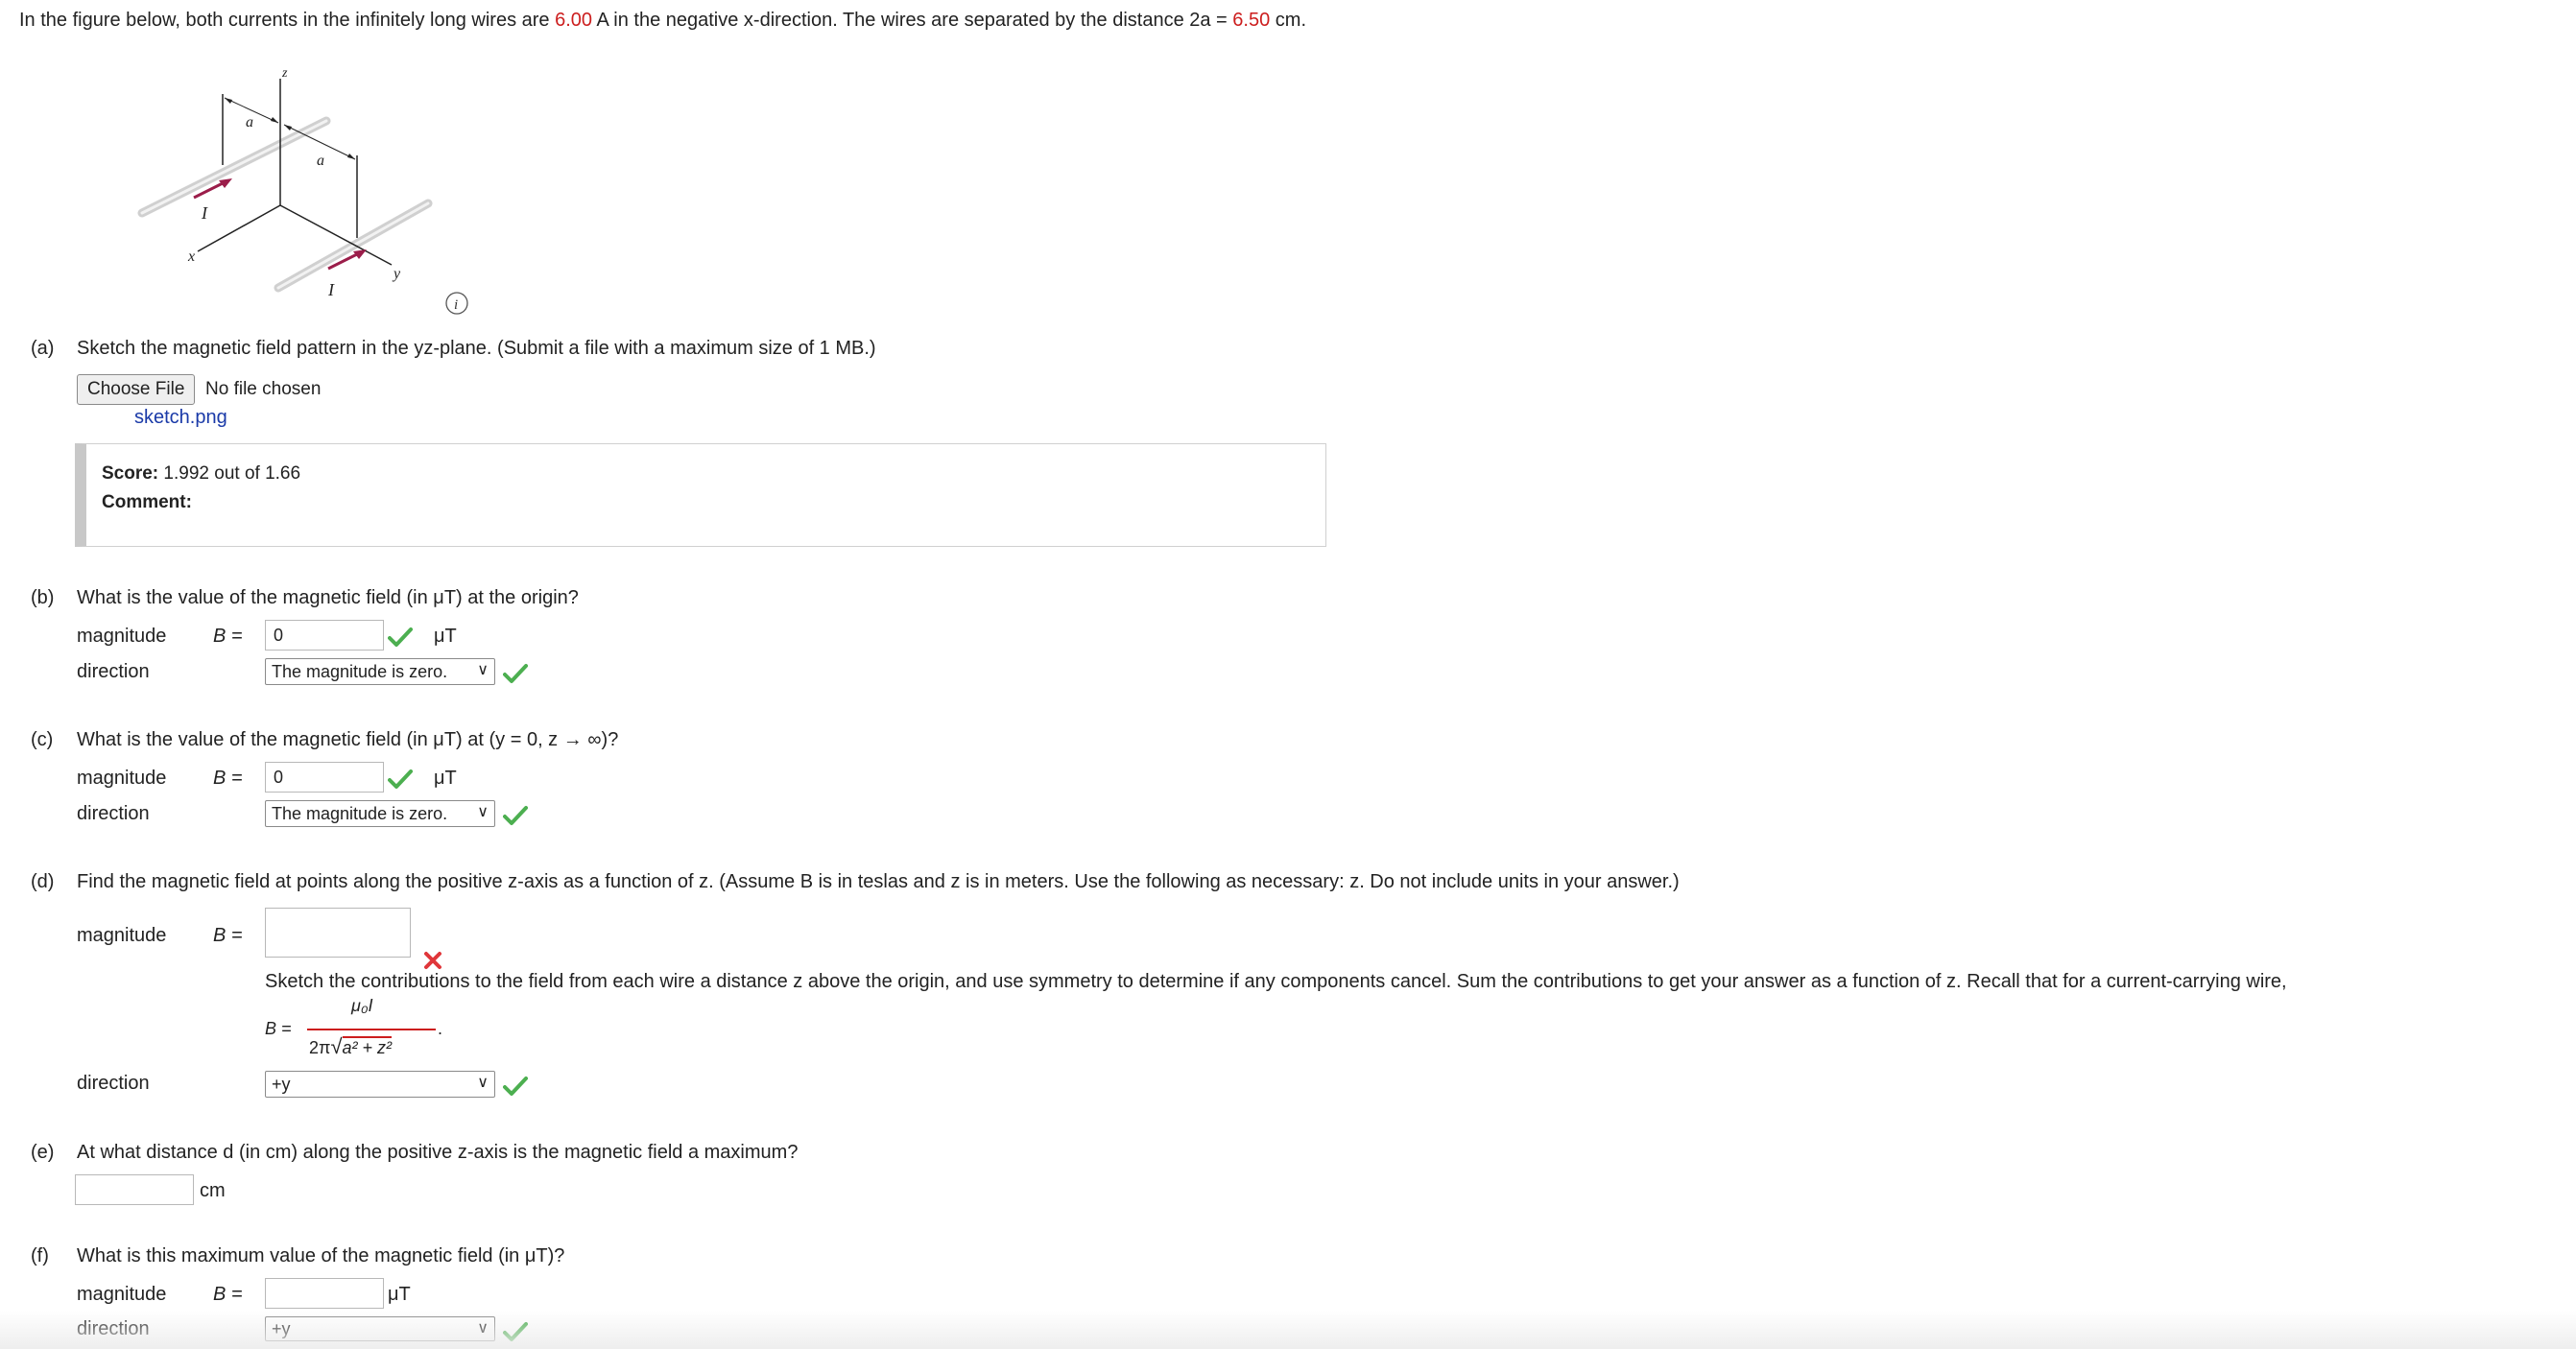 The width and height of the screenshot is (2576, 1349). Describe the element at coordinates (228, 935) in the screenshot. I see `part-d-b-label: B =` at that location.